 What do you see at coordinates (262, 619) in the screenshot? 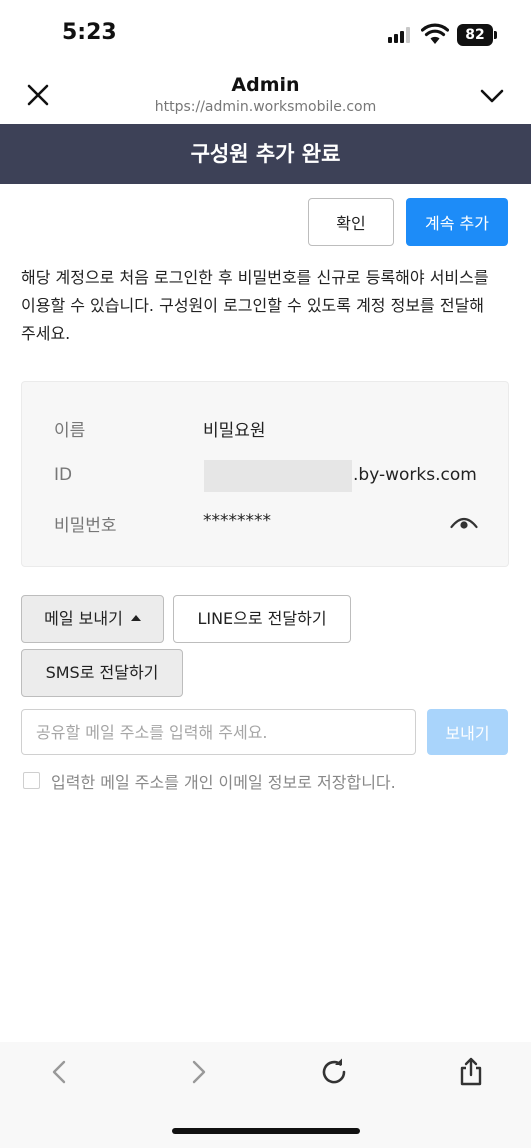
I see `line-share-button: LINE으로 전달하기` at bounding box center [262, 619].